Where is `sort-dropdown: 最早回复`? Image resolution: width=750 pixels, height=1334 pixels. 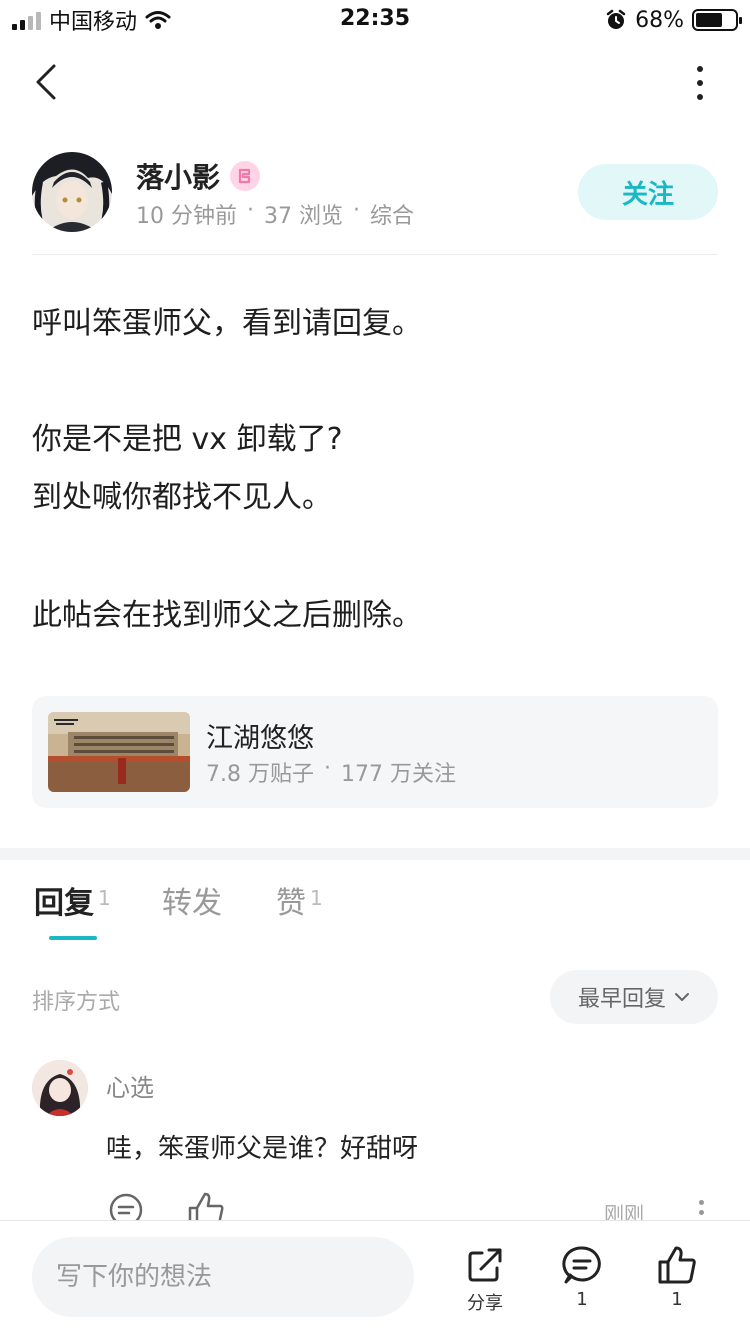
sort-dropdown: 最早回复 is located at coordinates (634, 997).